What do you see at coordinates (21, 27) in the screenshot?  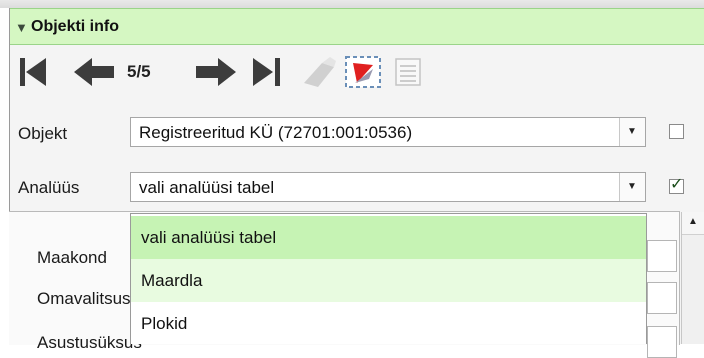 I see `collapse-icon: ▼` at bounding box center [21, 27].